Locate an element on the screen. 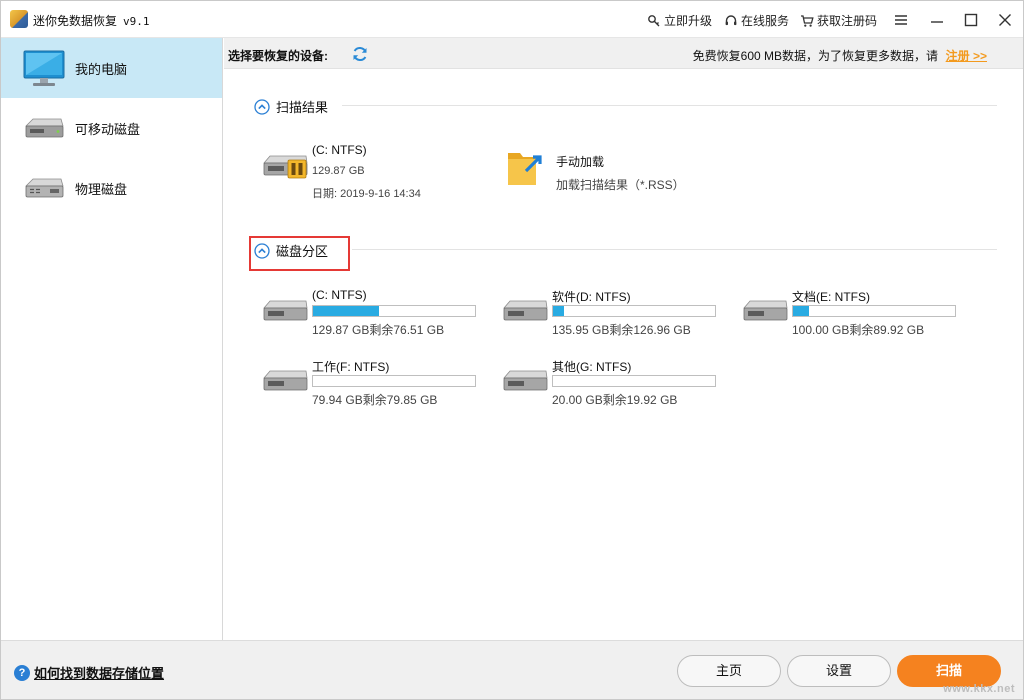 This screenshot has width=1024, height=700. get-code-link: 获取注册码 is located at coordinates (838, 20).